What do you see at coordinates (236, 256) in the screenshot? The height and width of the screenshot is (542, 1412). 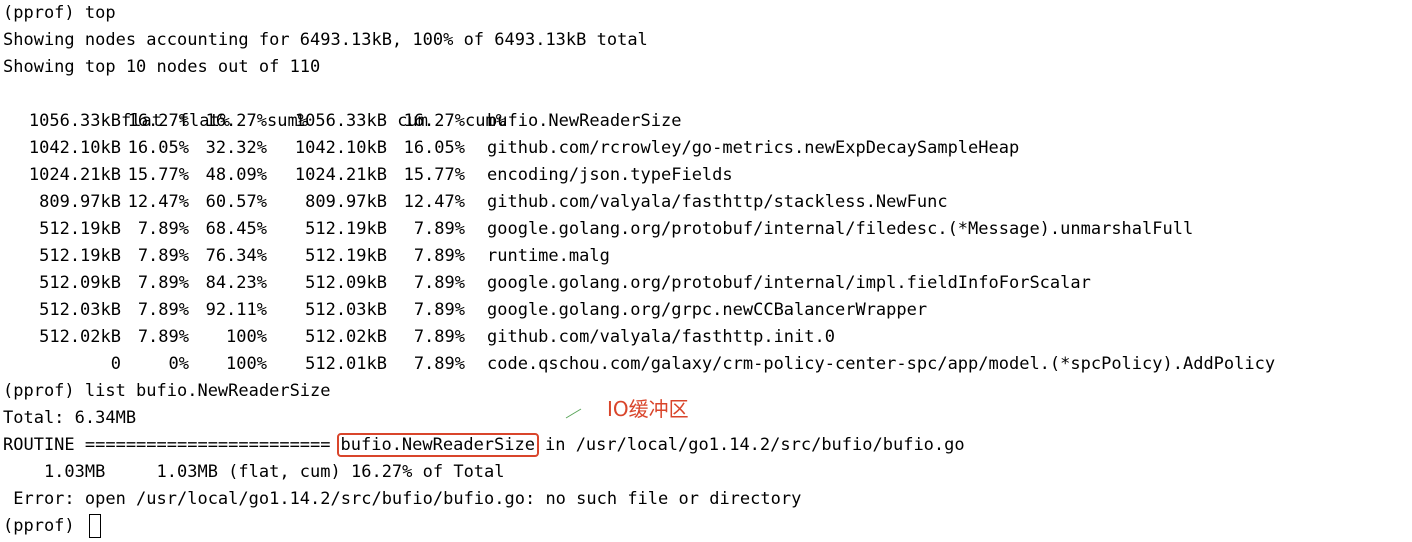 I see `cell-sum: 76.34%` at bounding box center [236, 256].